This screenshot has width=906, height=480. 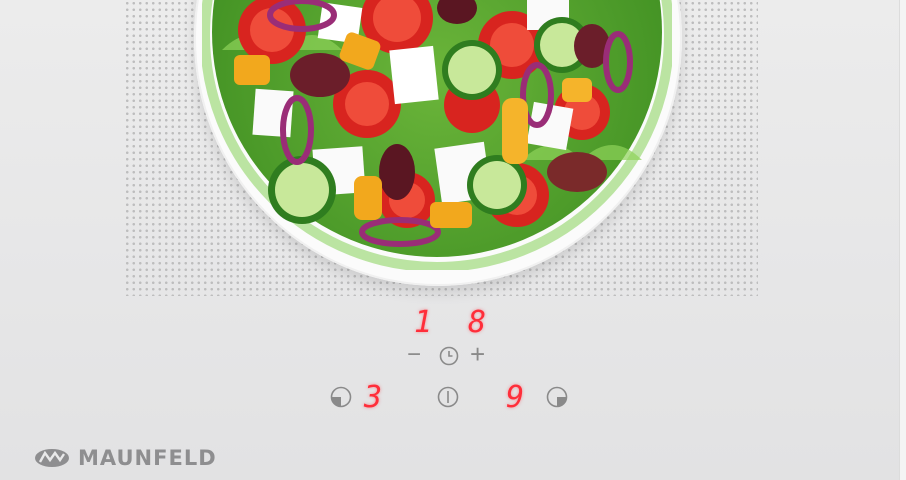 What do you see at coordinates (52, 458) in the screenshot?
I see `maunfeld-logo-icon` at bounding box center [52, 458].